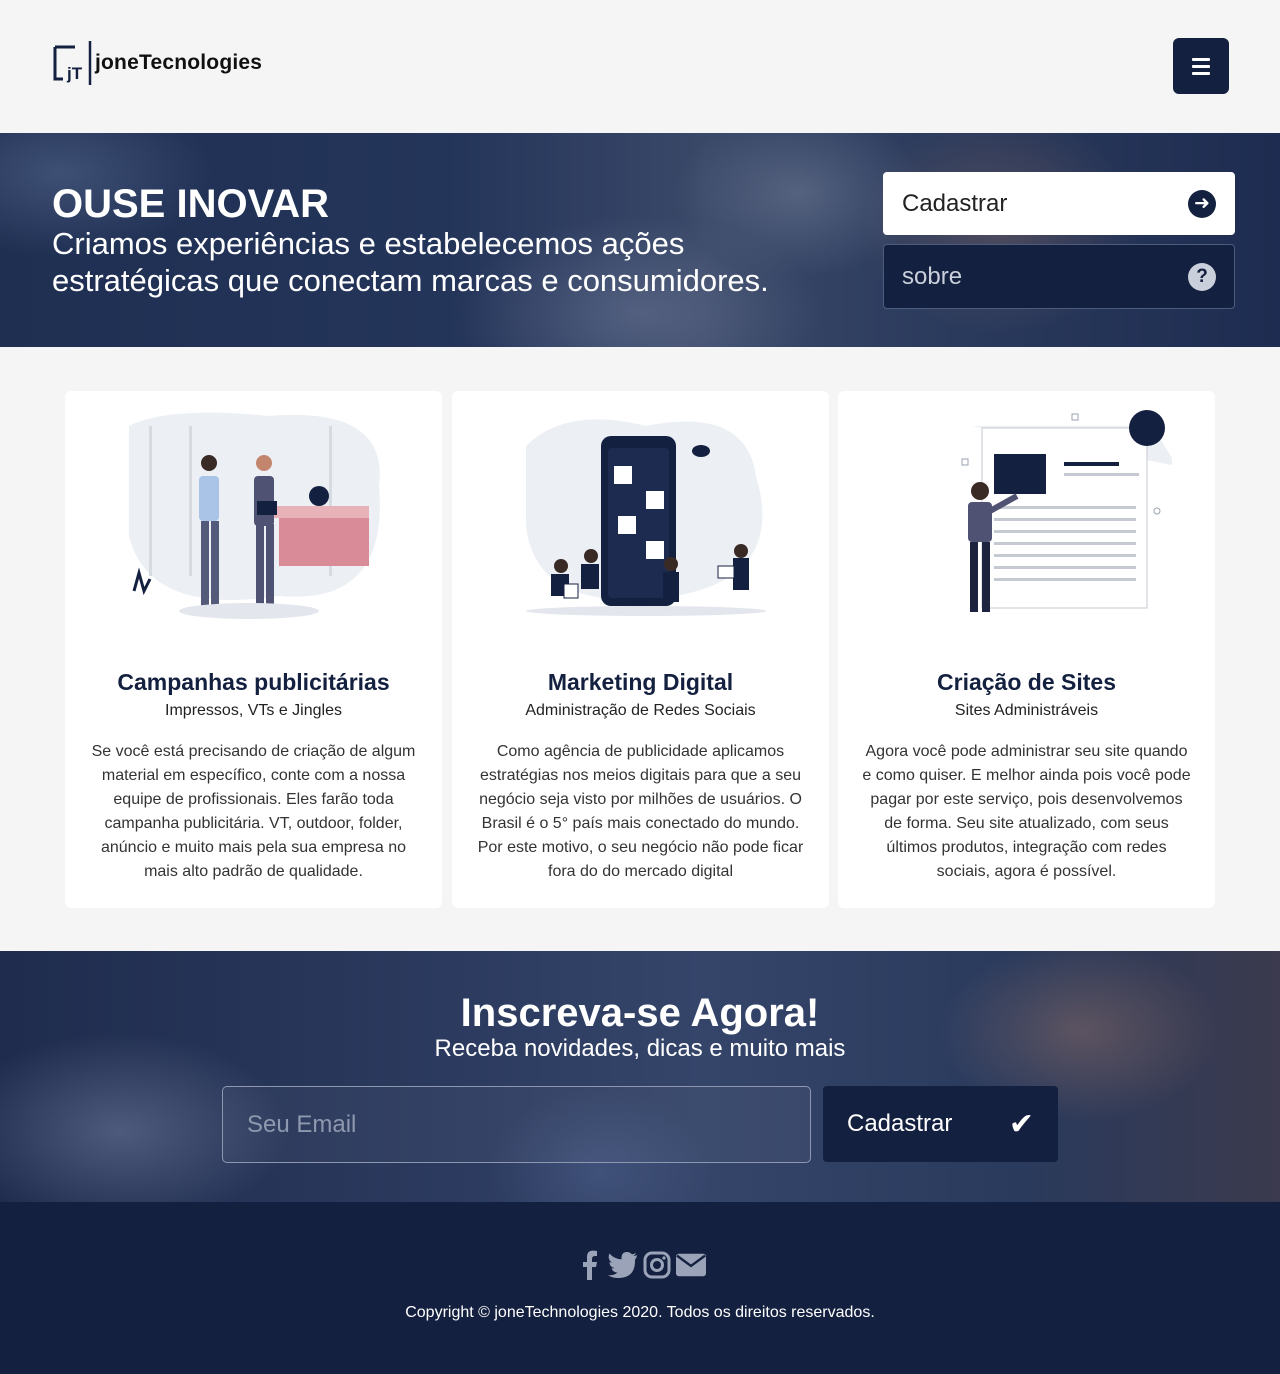 The image size is (1280, 1374). Describe the element at coordinates (1026, 521) in the screenshot. I see `website-builder-illustration` at that location.